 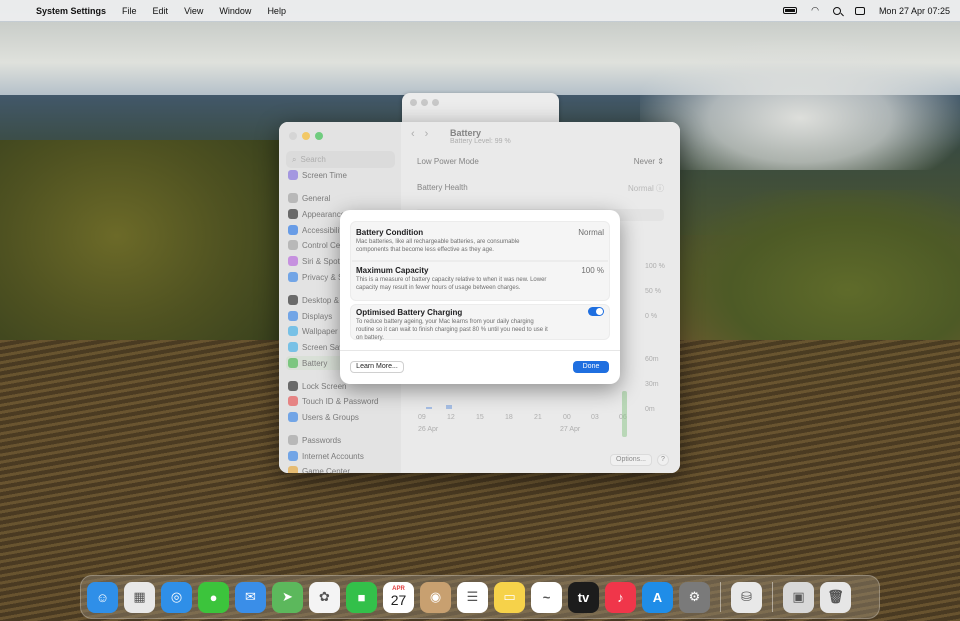 I want to click on zoom-icon, so click(x=435, y=102).